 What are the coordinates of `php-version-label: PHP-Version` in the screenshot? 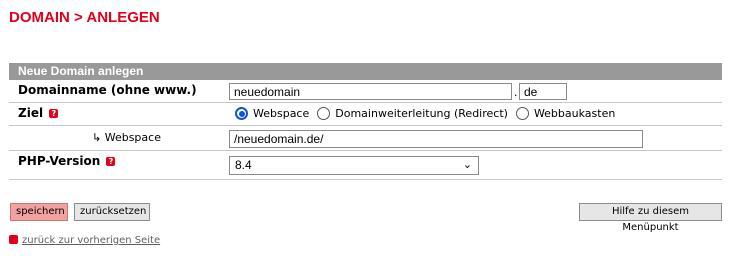 It's located at (59, 161).